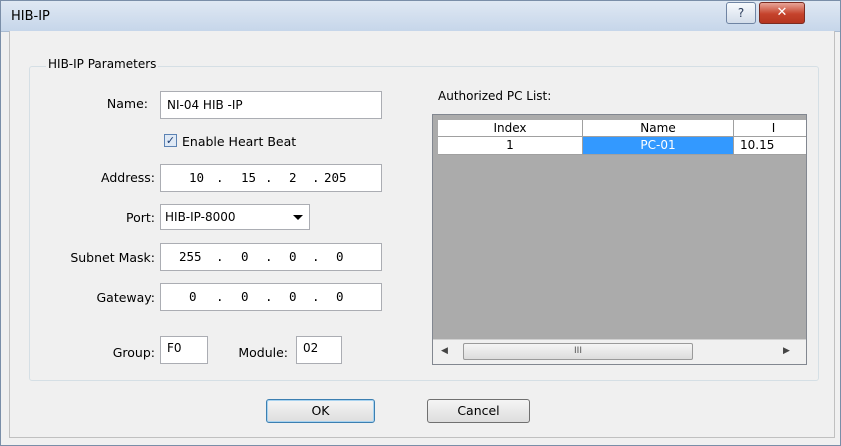 The image size is (841, 446). I want to click on scroll-thumb: III, so click(578, 351).